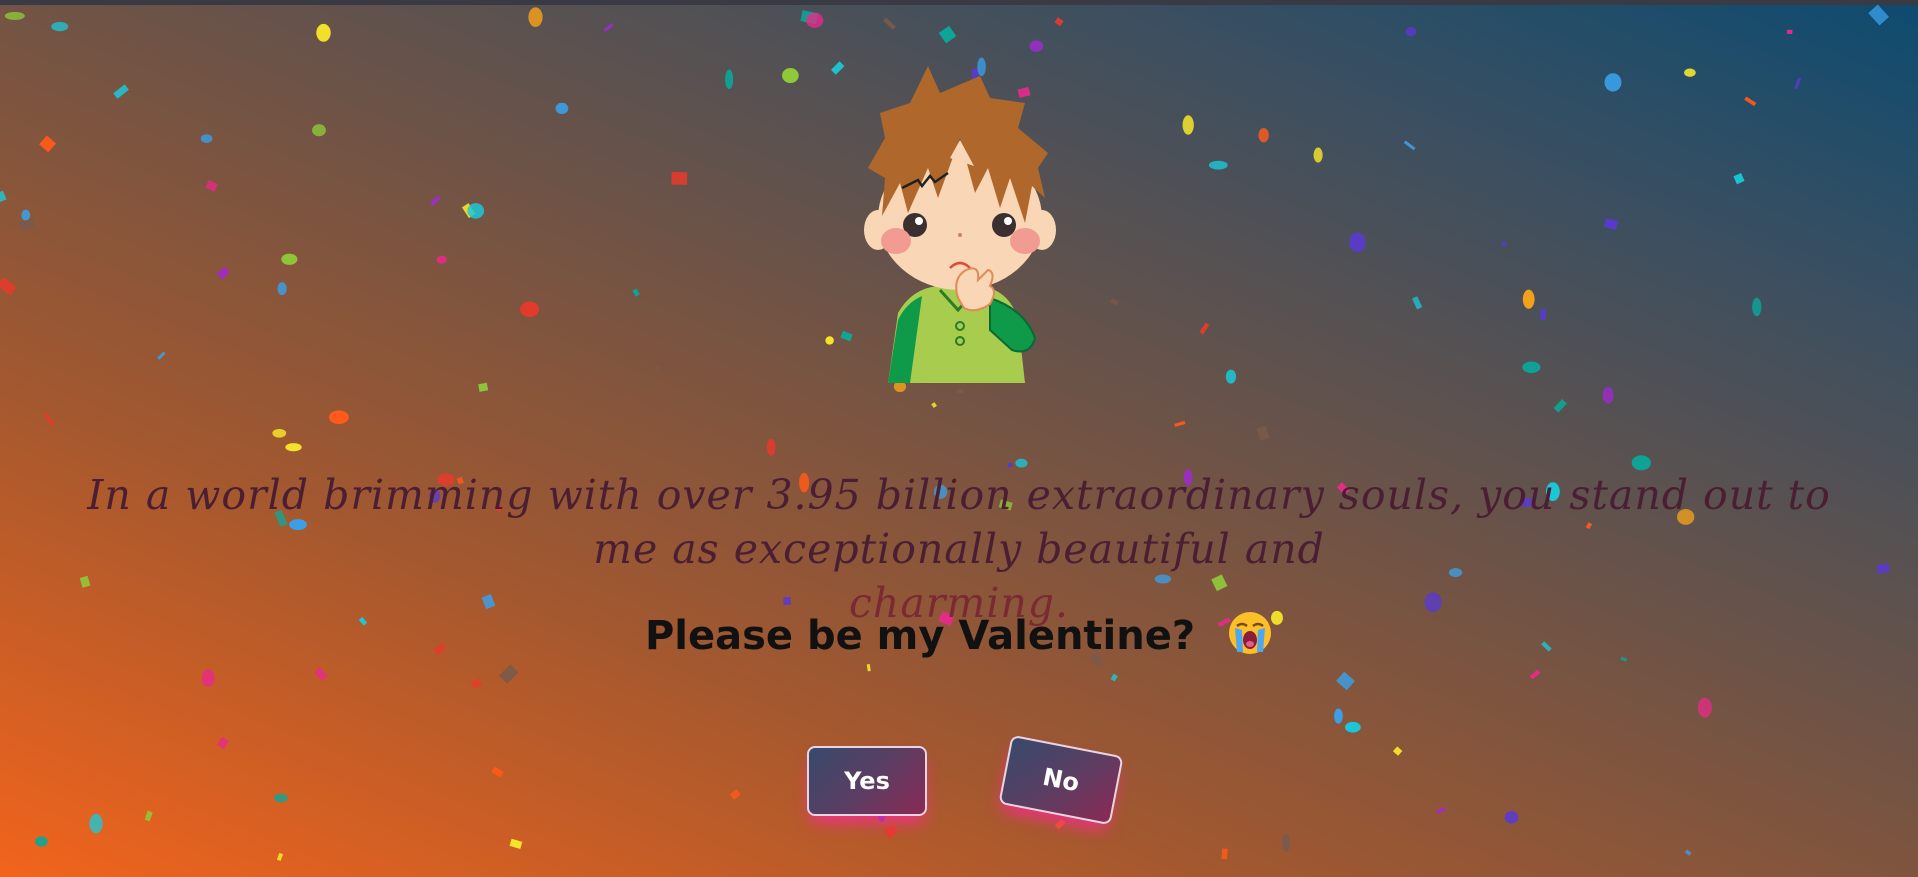  I want to click on valentine-question: Please be my Valentine?, so click(959, 638).